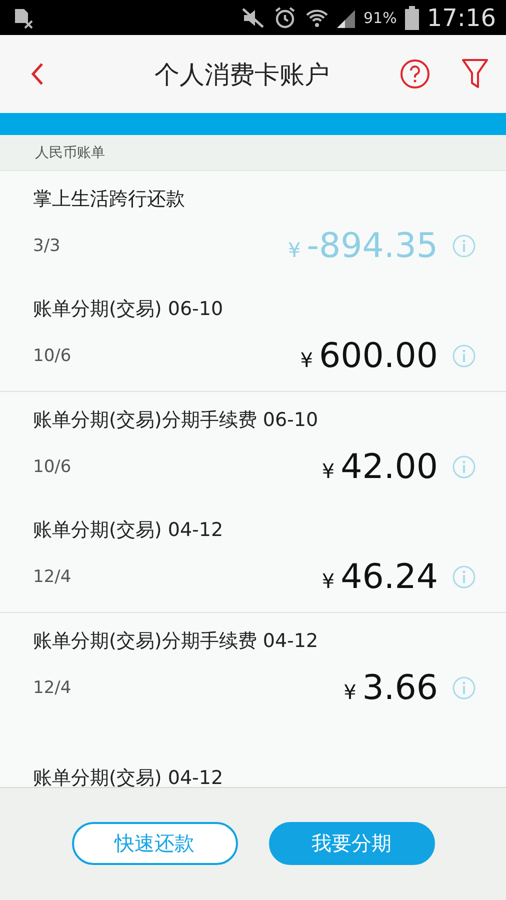  I want to click on transaction-title: 掌上生活跨行还款, so click(109, 199).